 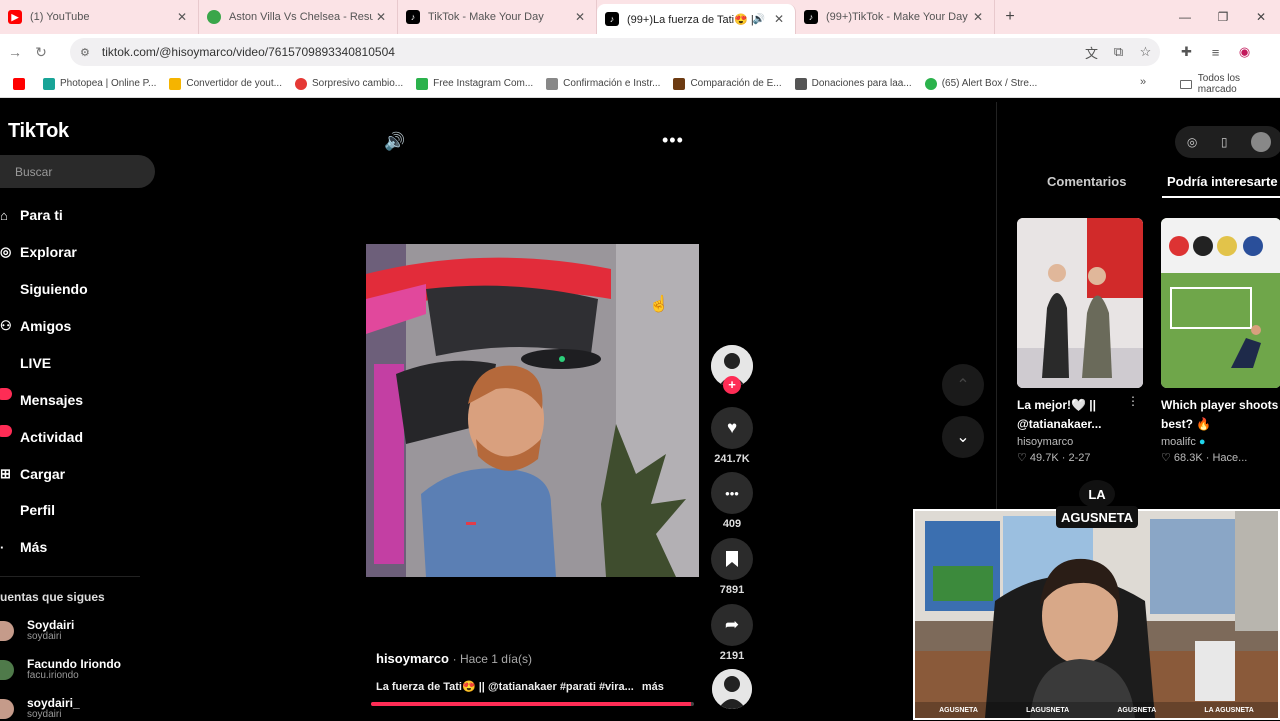 I want to click on tab-podria-interesarte: Podría interesarte, so click(x=1222, y=181).